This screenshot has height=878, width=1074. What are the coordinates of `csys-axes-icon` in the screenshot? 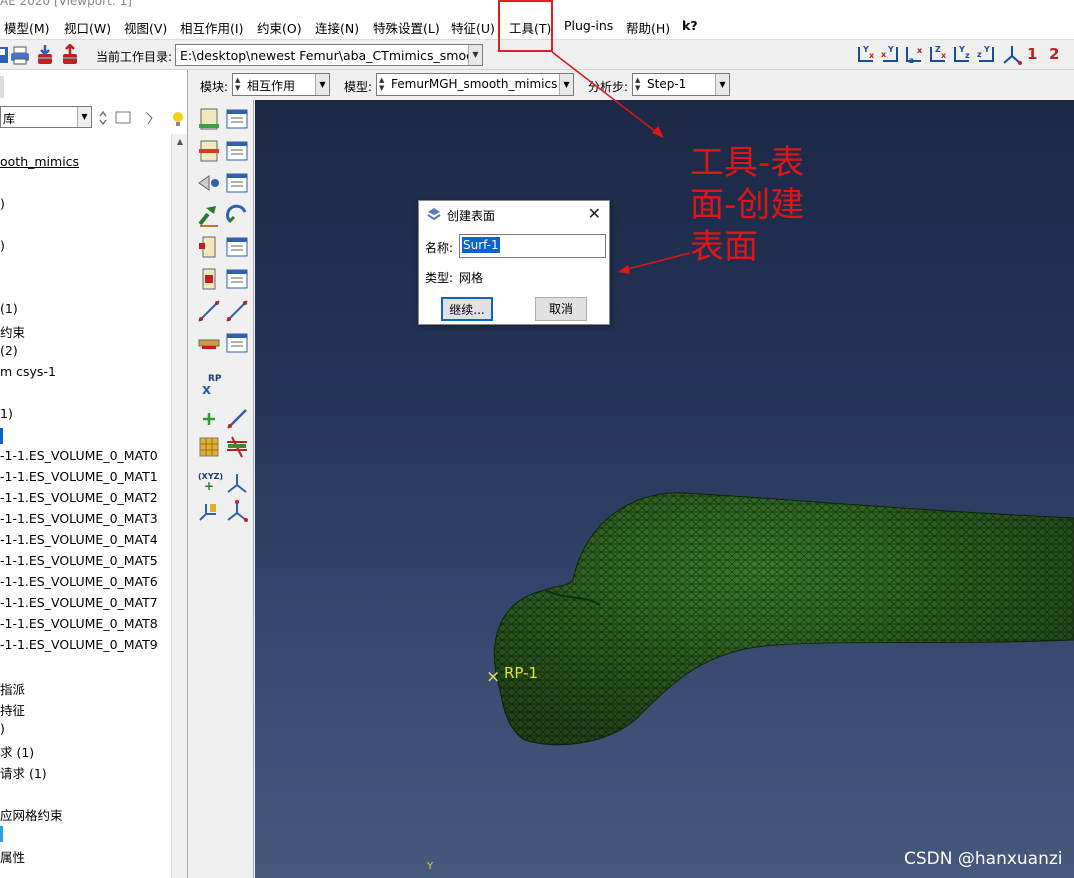 It's located at (237, 483).